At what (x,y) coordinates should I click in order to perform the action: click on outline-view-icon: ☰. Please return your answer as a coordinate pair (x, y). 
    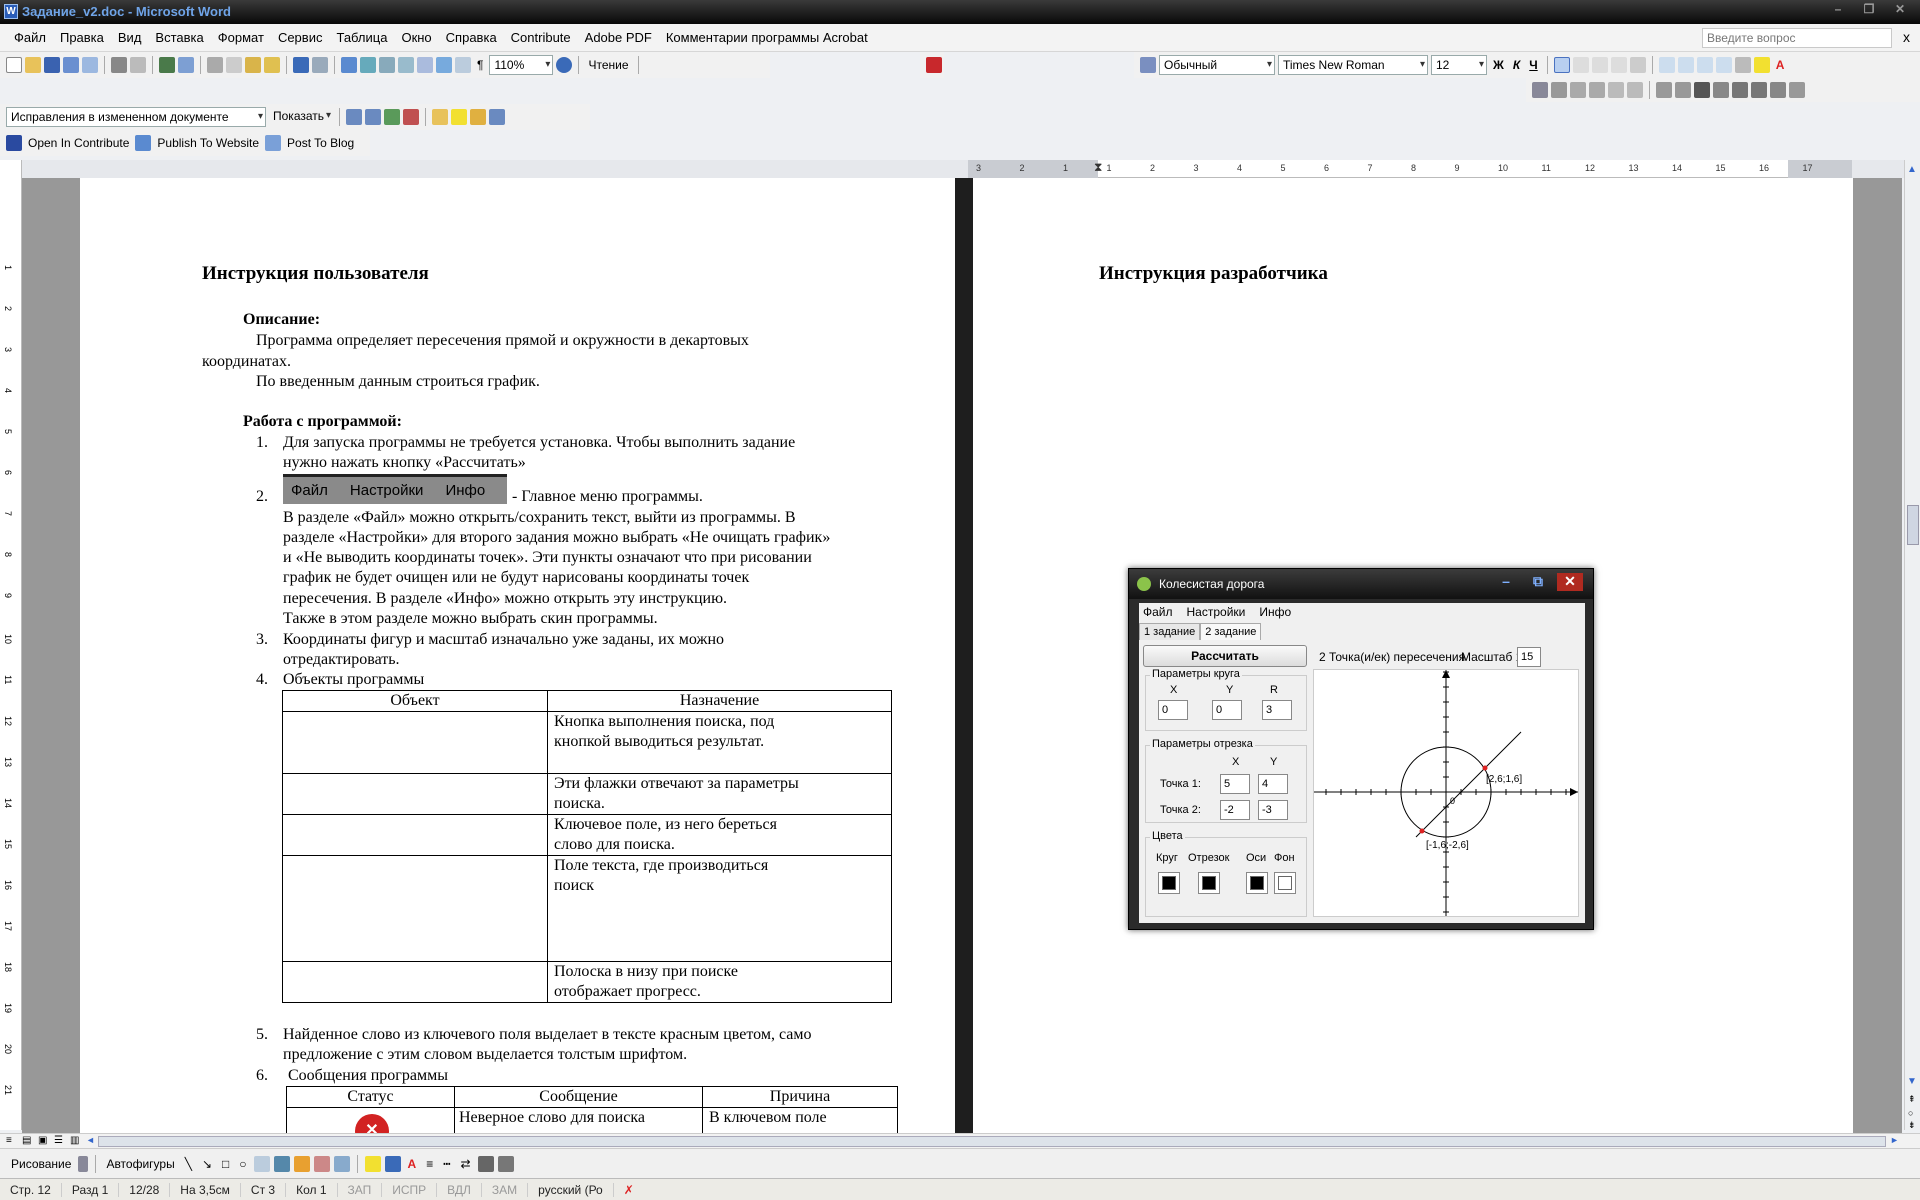
    Looking at the image, I should click on (58, 1140).